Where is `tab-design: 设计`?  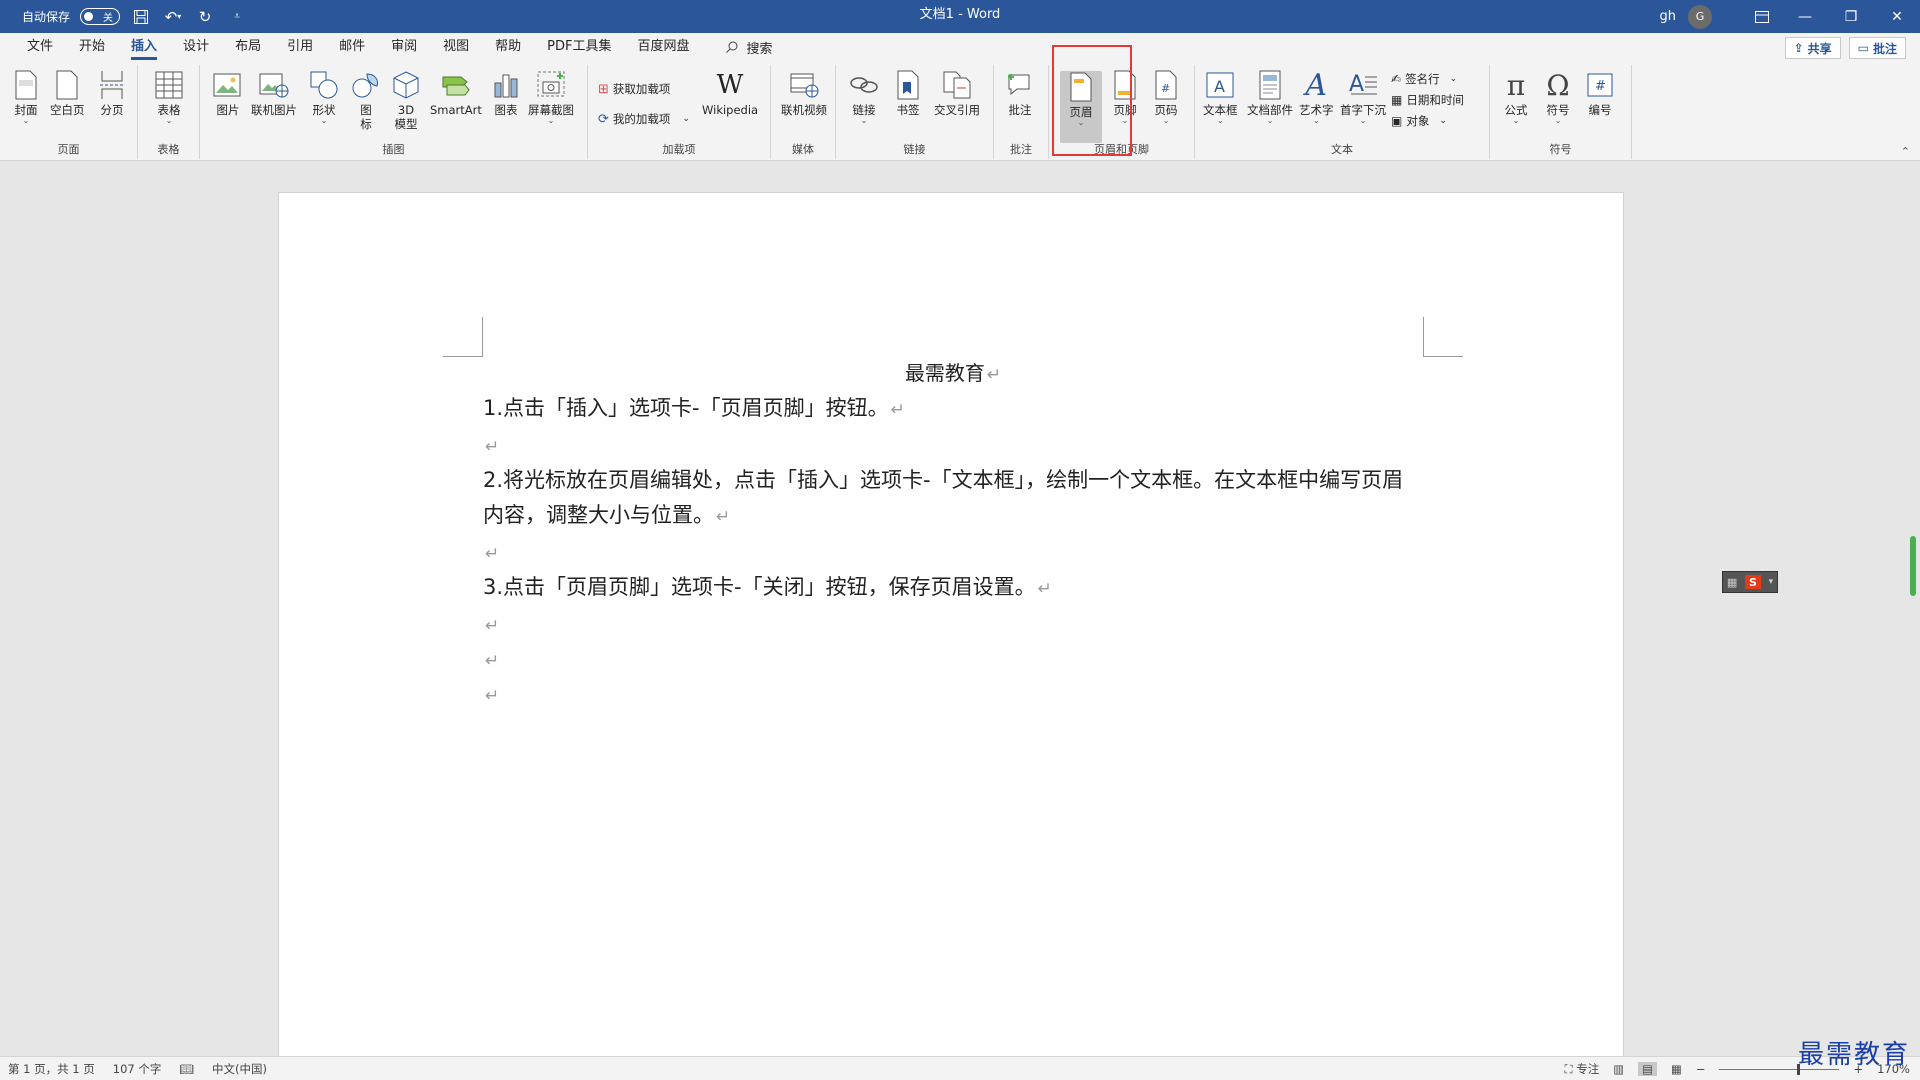
tab-design: 设计 is located at coordinates (196, 47).